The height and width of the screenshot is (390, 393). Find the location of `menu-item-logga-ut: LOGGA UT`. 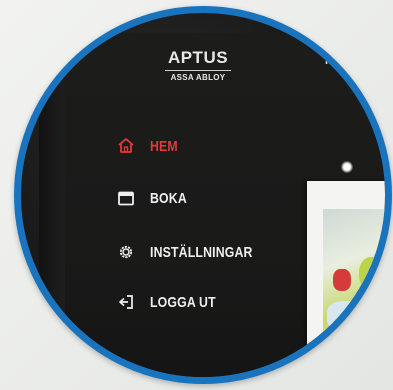

menu-item-logga-ut: LOGGA UT is located at coordinates (173, 302).